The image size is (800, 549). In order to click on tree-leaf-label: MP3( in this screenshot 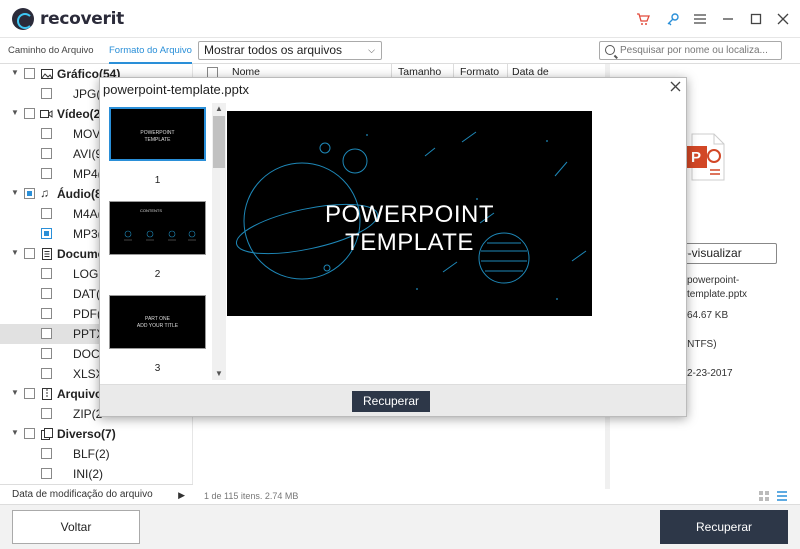, I will do `click(87, 234)`.